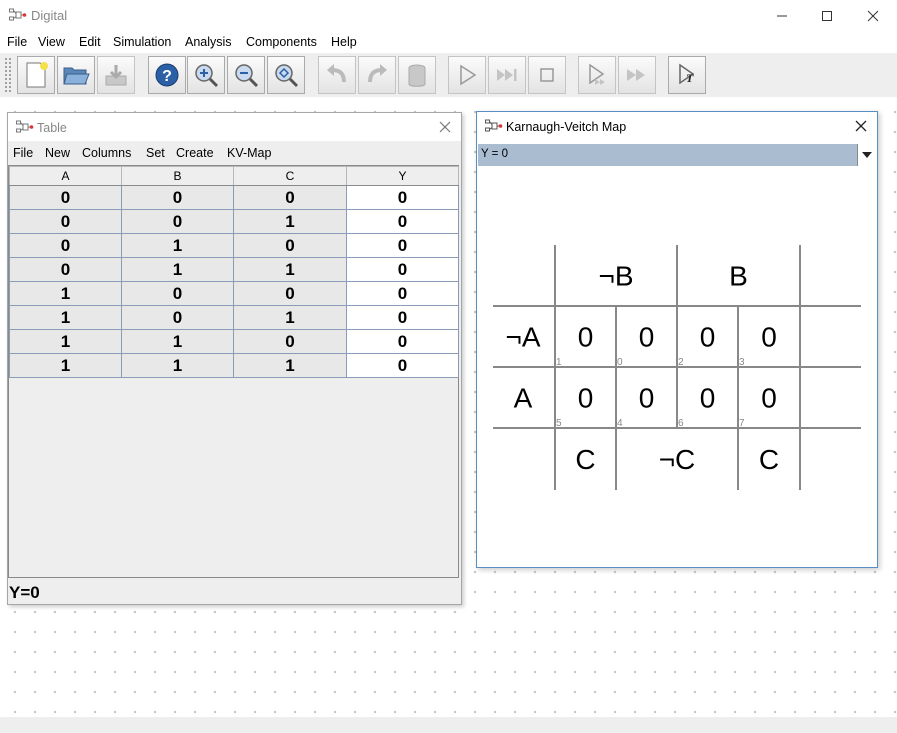 This screenshot has height=733, width=897. I want to click on trash-icon, so click(417, 75).